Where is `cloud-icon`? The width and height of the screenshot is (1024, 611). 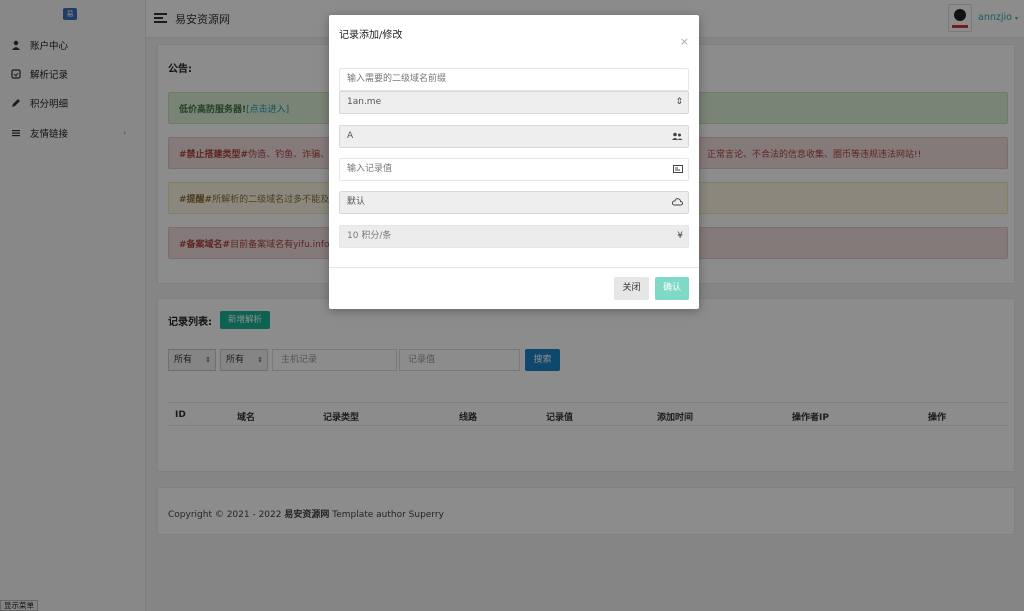 cloud-icon is located at coordinates (677, 203).